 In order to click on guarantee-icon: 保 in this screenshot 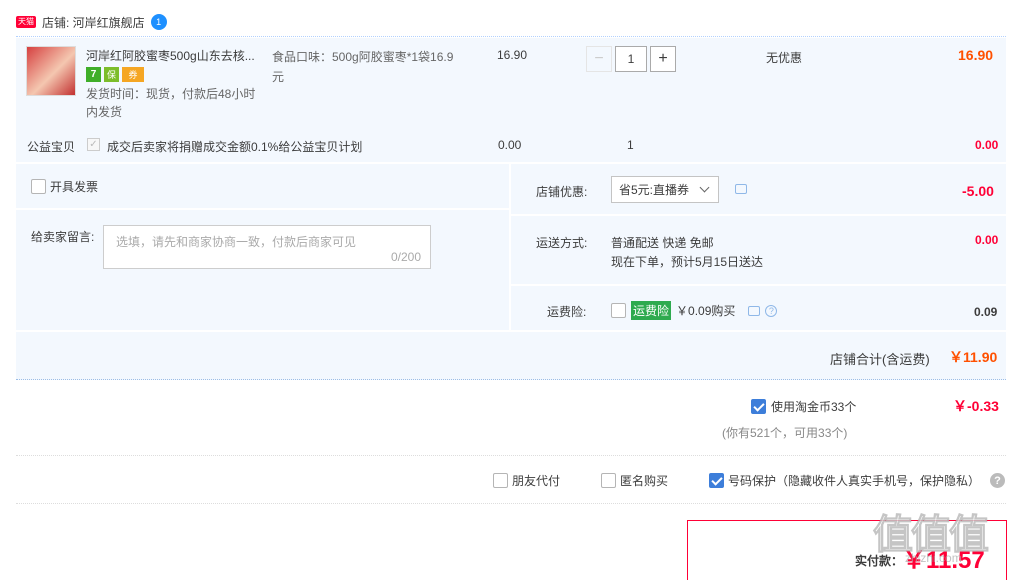, I will do `click(111, 74)`.